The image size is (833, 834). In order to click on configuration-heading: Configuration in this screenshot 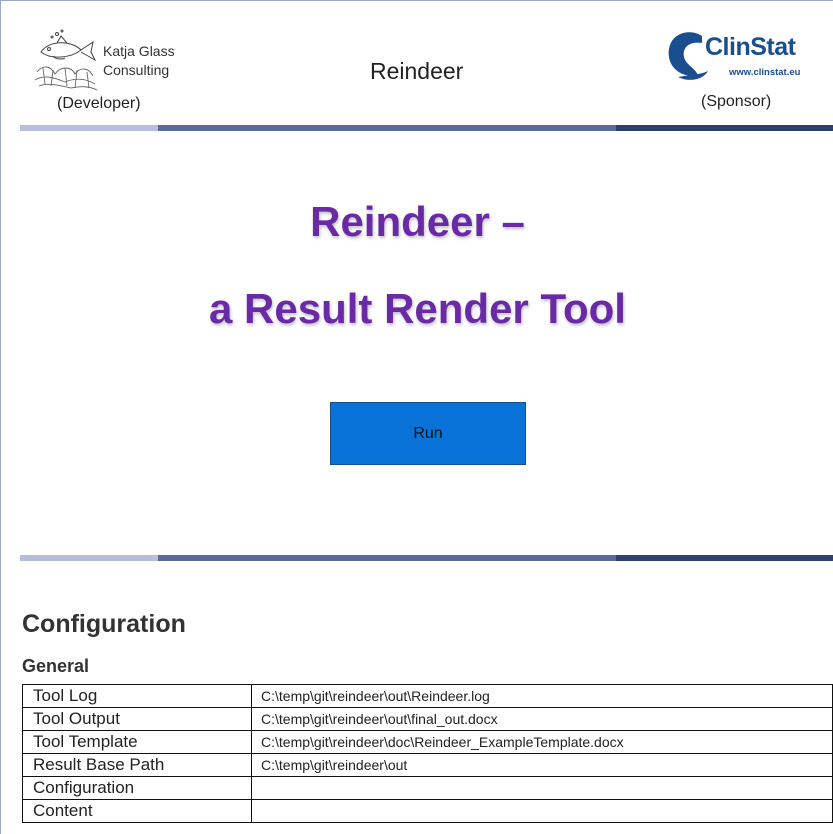, I will do `click(104, 624)`.